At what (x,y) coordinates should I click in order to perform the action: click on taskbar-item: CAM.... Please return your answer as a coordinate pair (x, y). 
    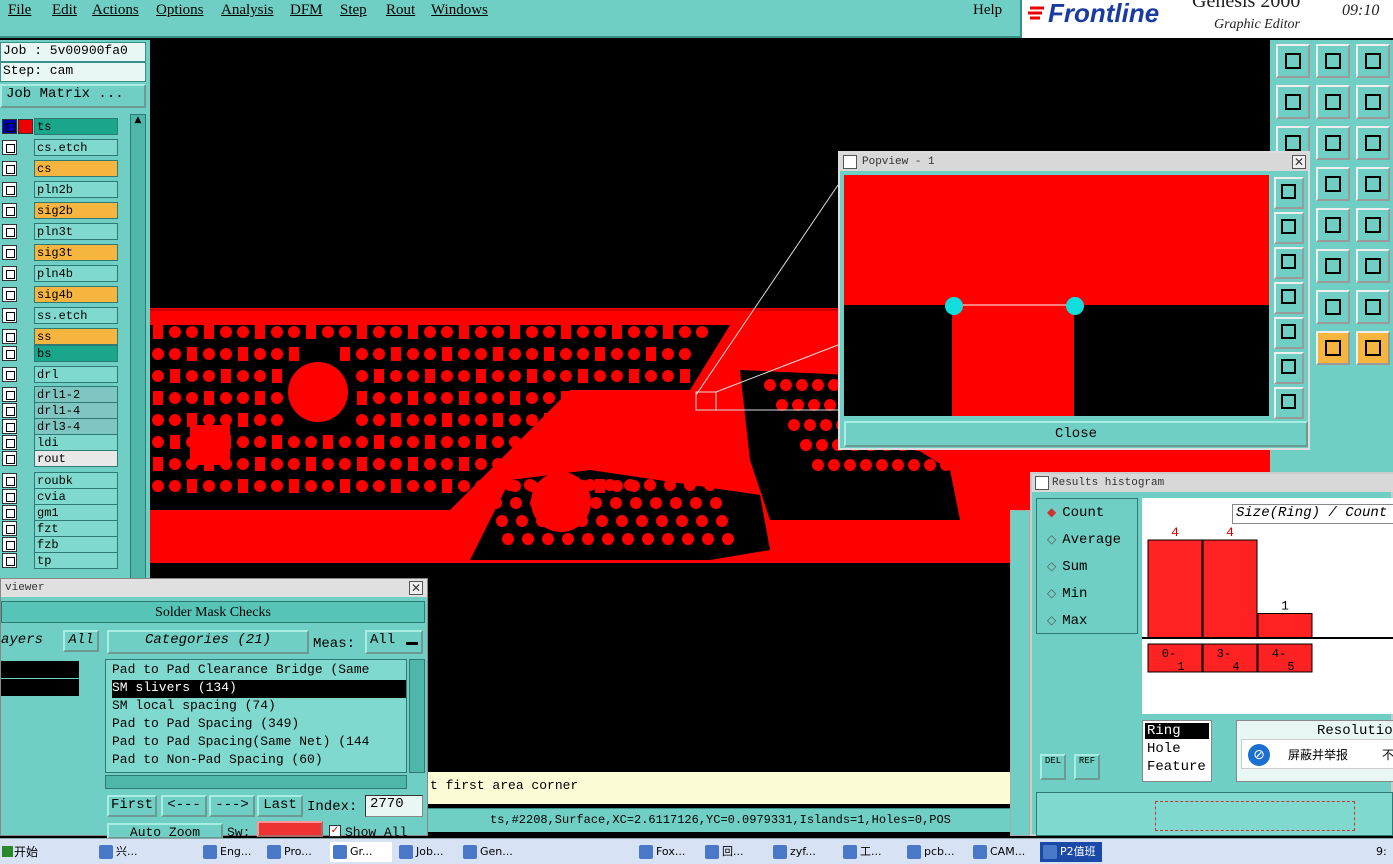
    Looking at the image, I should click on (1001, 852).